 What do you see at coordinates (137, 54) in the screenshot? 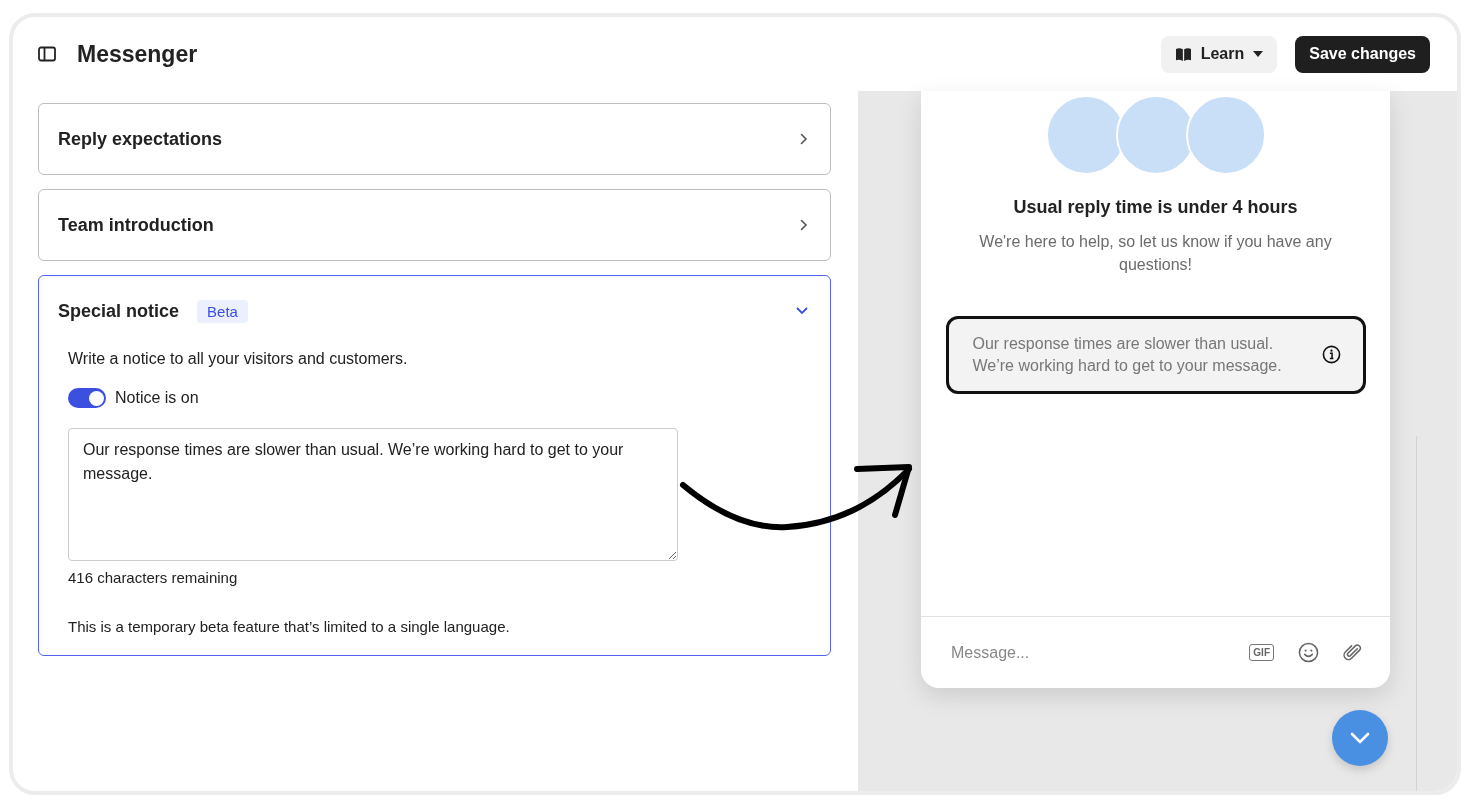
I see `page-title: Messenger` at bounding box center [137, 54].